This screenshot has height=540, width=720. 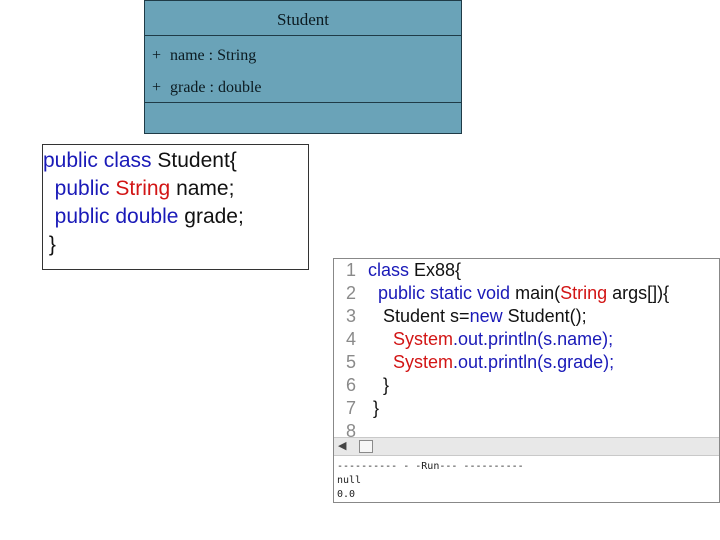 What do you see at coordinates (342, 446) in the screenshot?
I see `scroll-left-icon: ◀` at bounding box center [342, 446].